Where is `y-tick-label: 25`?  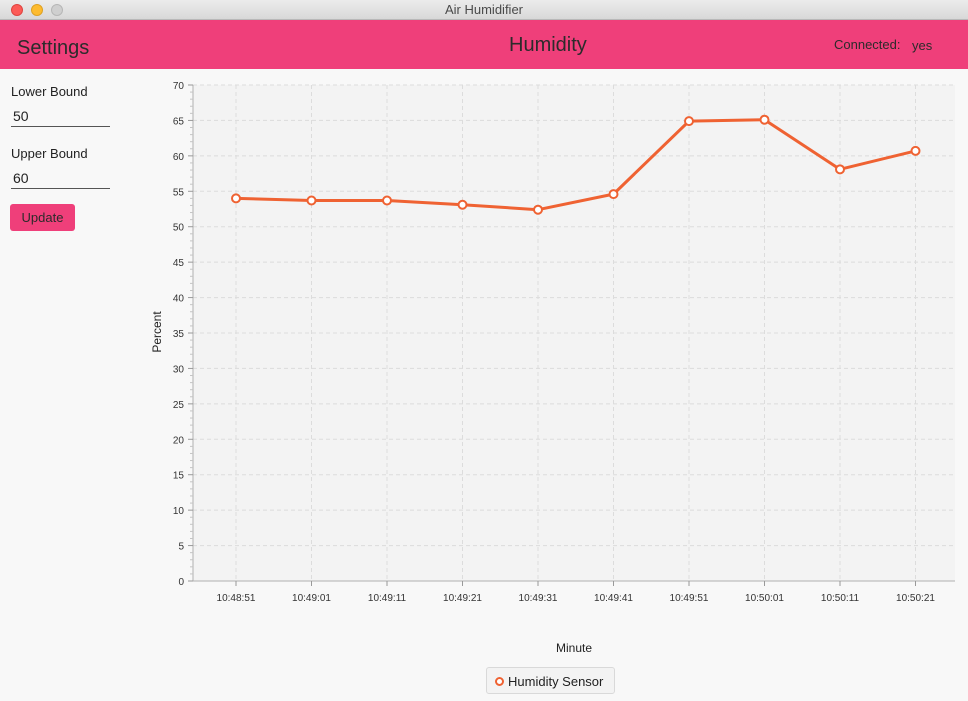
y-tick-label: 25 is located at coordinates (179, 405).